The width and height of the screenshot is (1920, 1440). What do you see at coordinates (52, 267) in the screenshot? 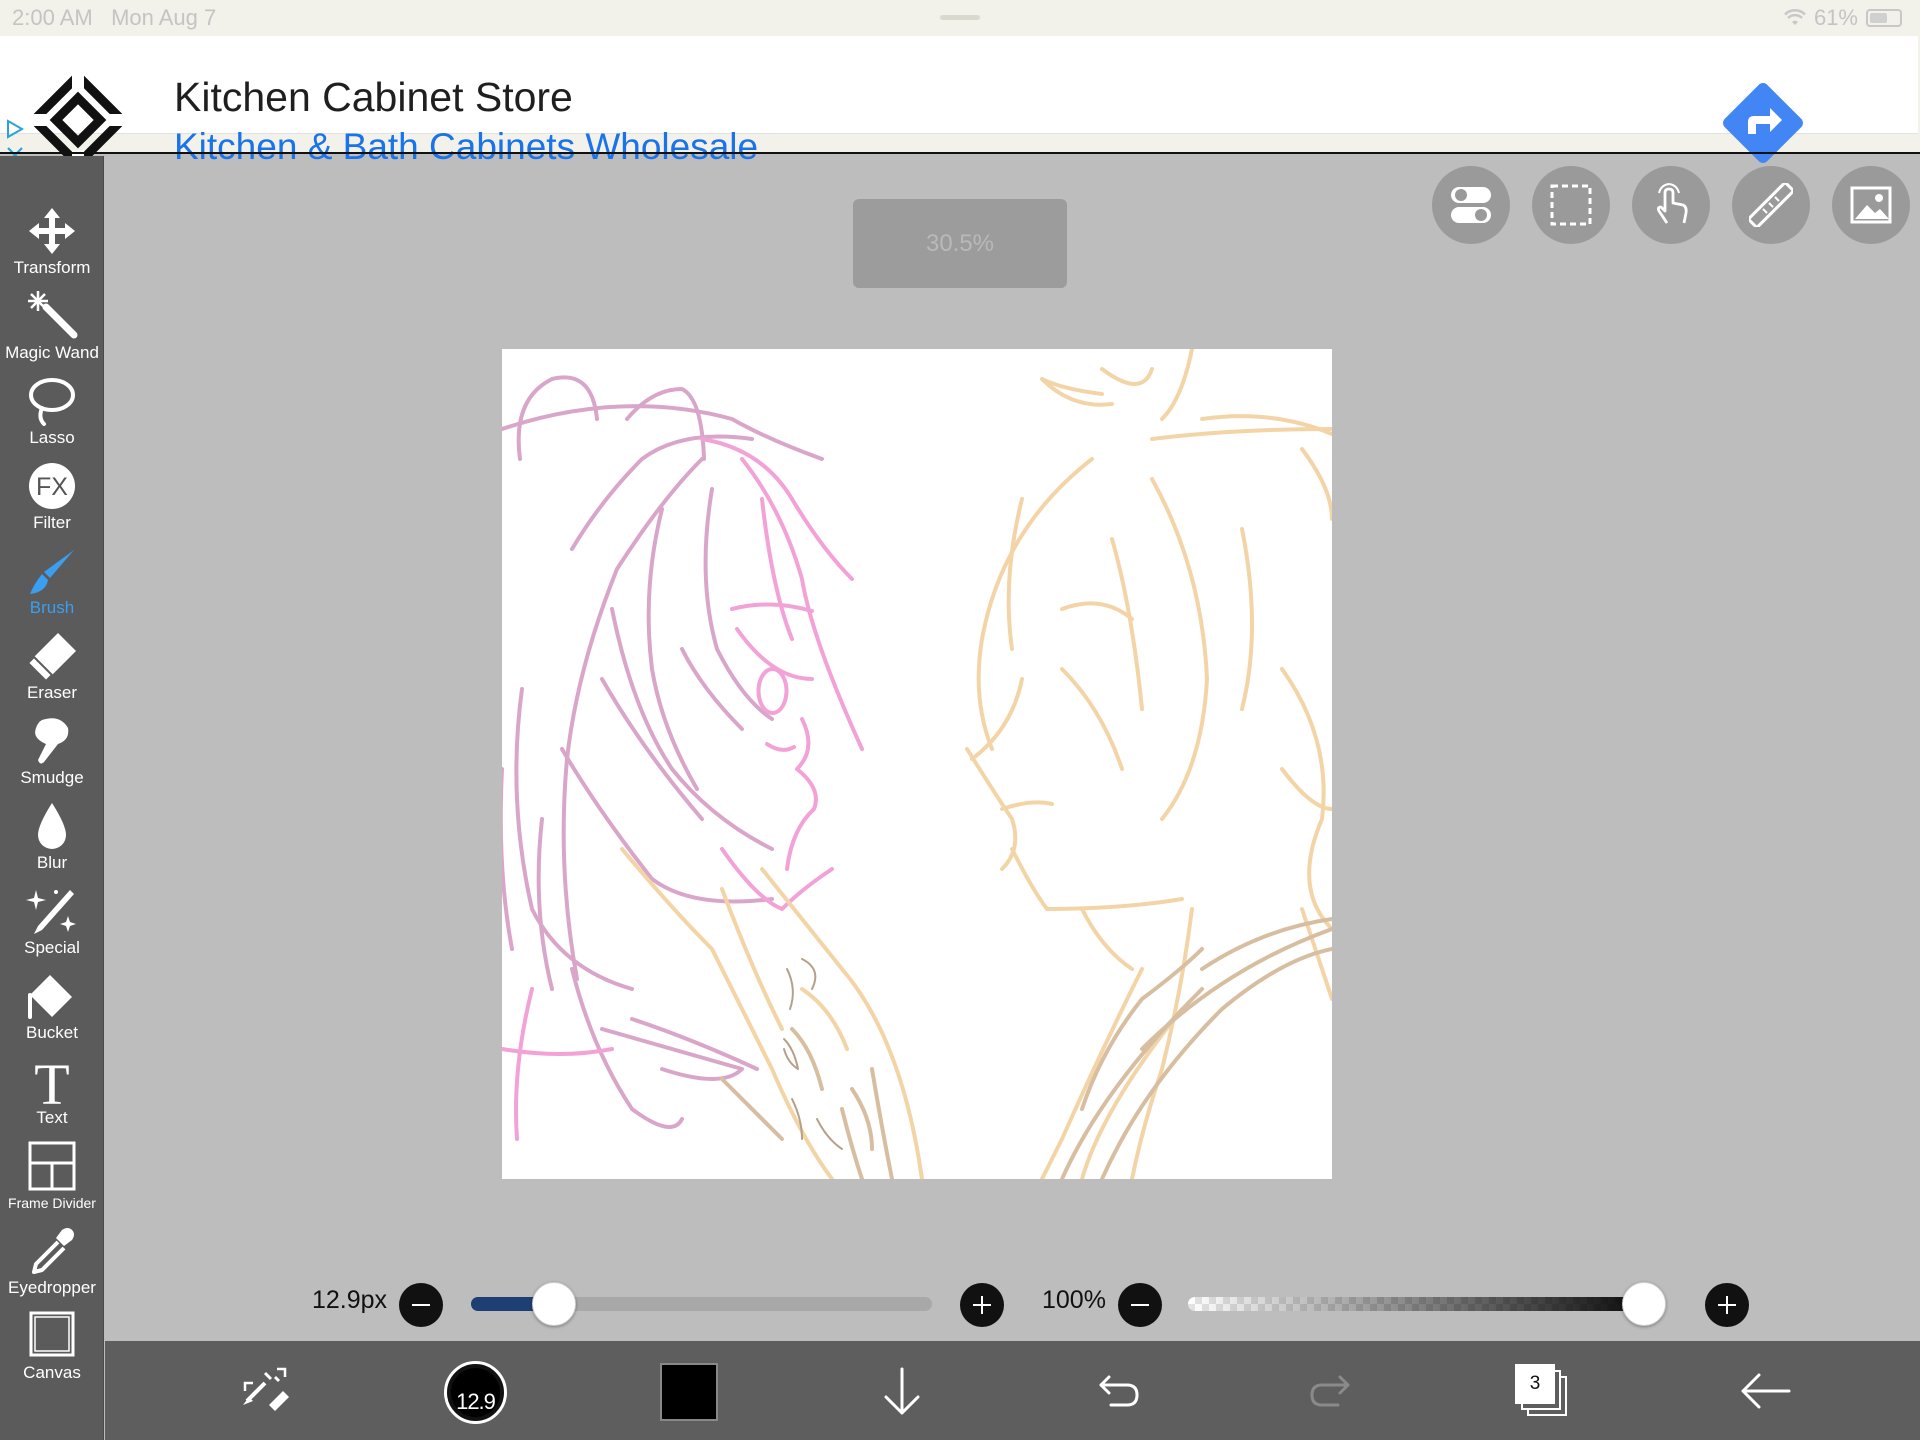
I see `tool-label: Transform` at bounding box center [52, 267].